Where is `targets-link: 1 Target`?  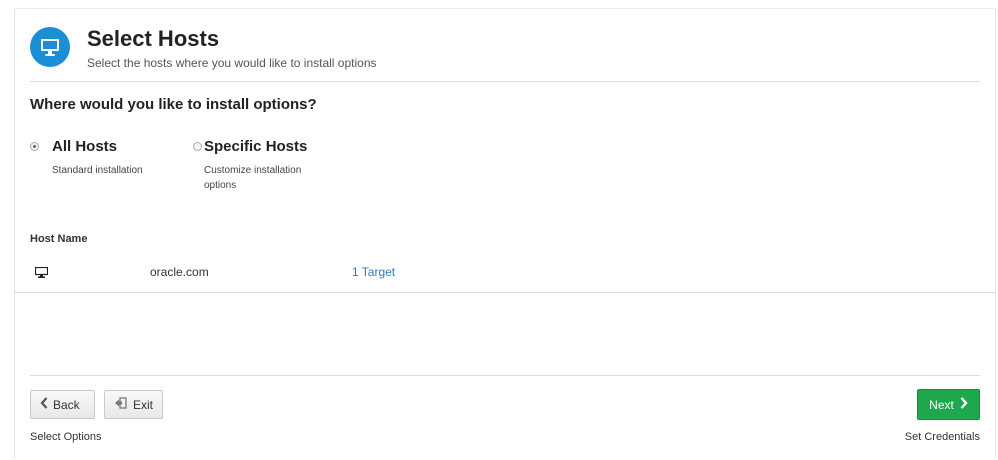 targets-link: 1 Target is located at coordinates (373, 272).